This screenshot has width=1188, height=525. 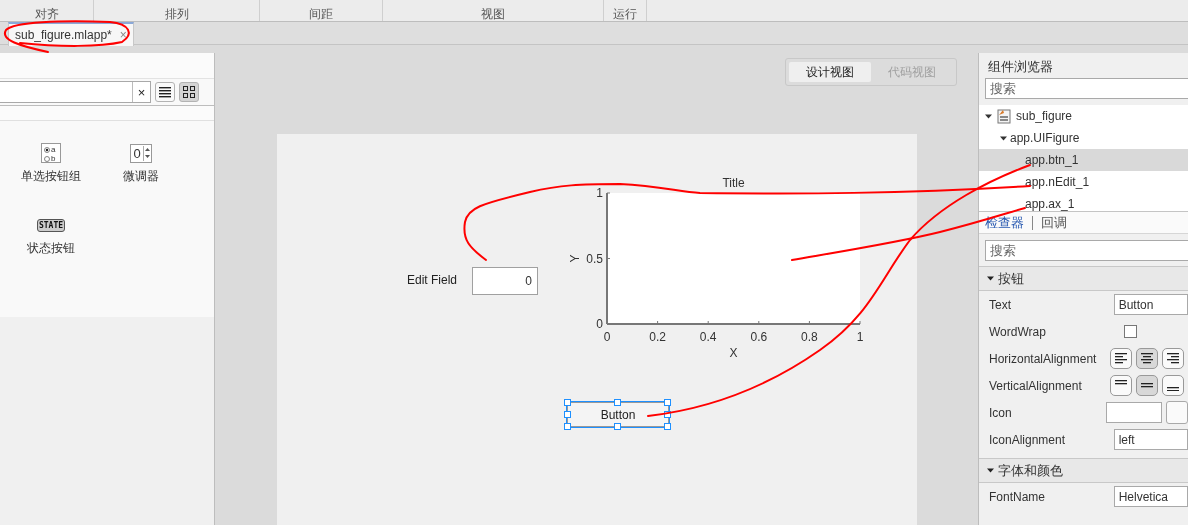 I want to click on text-field: Button, so click(x=1150, y=304).